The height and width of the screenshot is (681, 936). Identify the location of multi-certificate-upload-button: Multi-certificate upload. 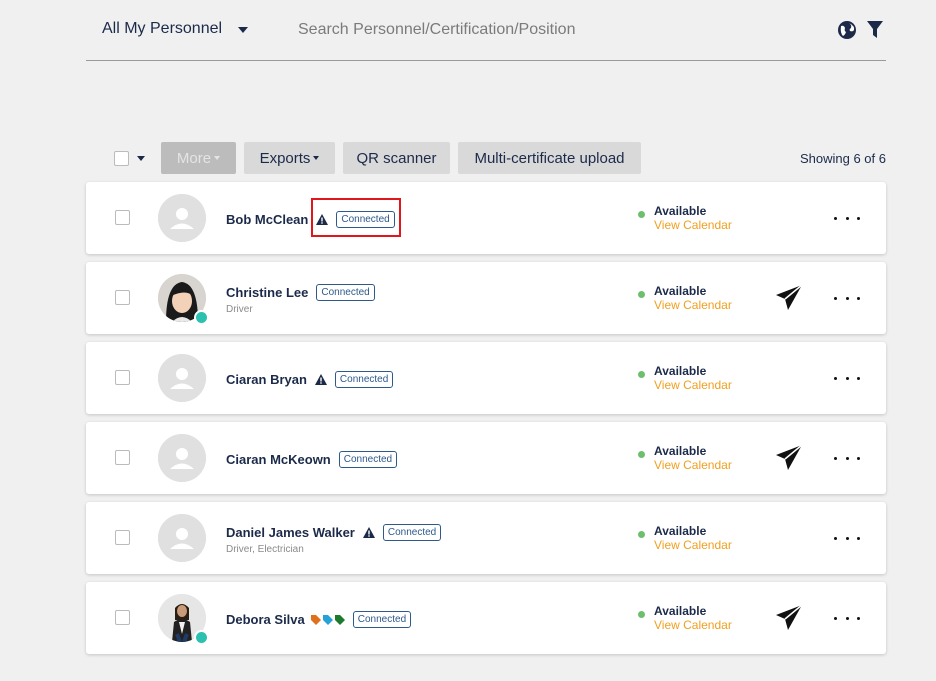
(549, 158).